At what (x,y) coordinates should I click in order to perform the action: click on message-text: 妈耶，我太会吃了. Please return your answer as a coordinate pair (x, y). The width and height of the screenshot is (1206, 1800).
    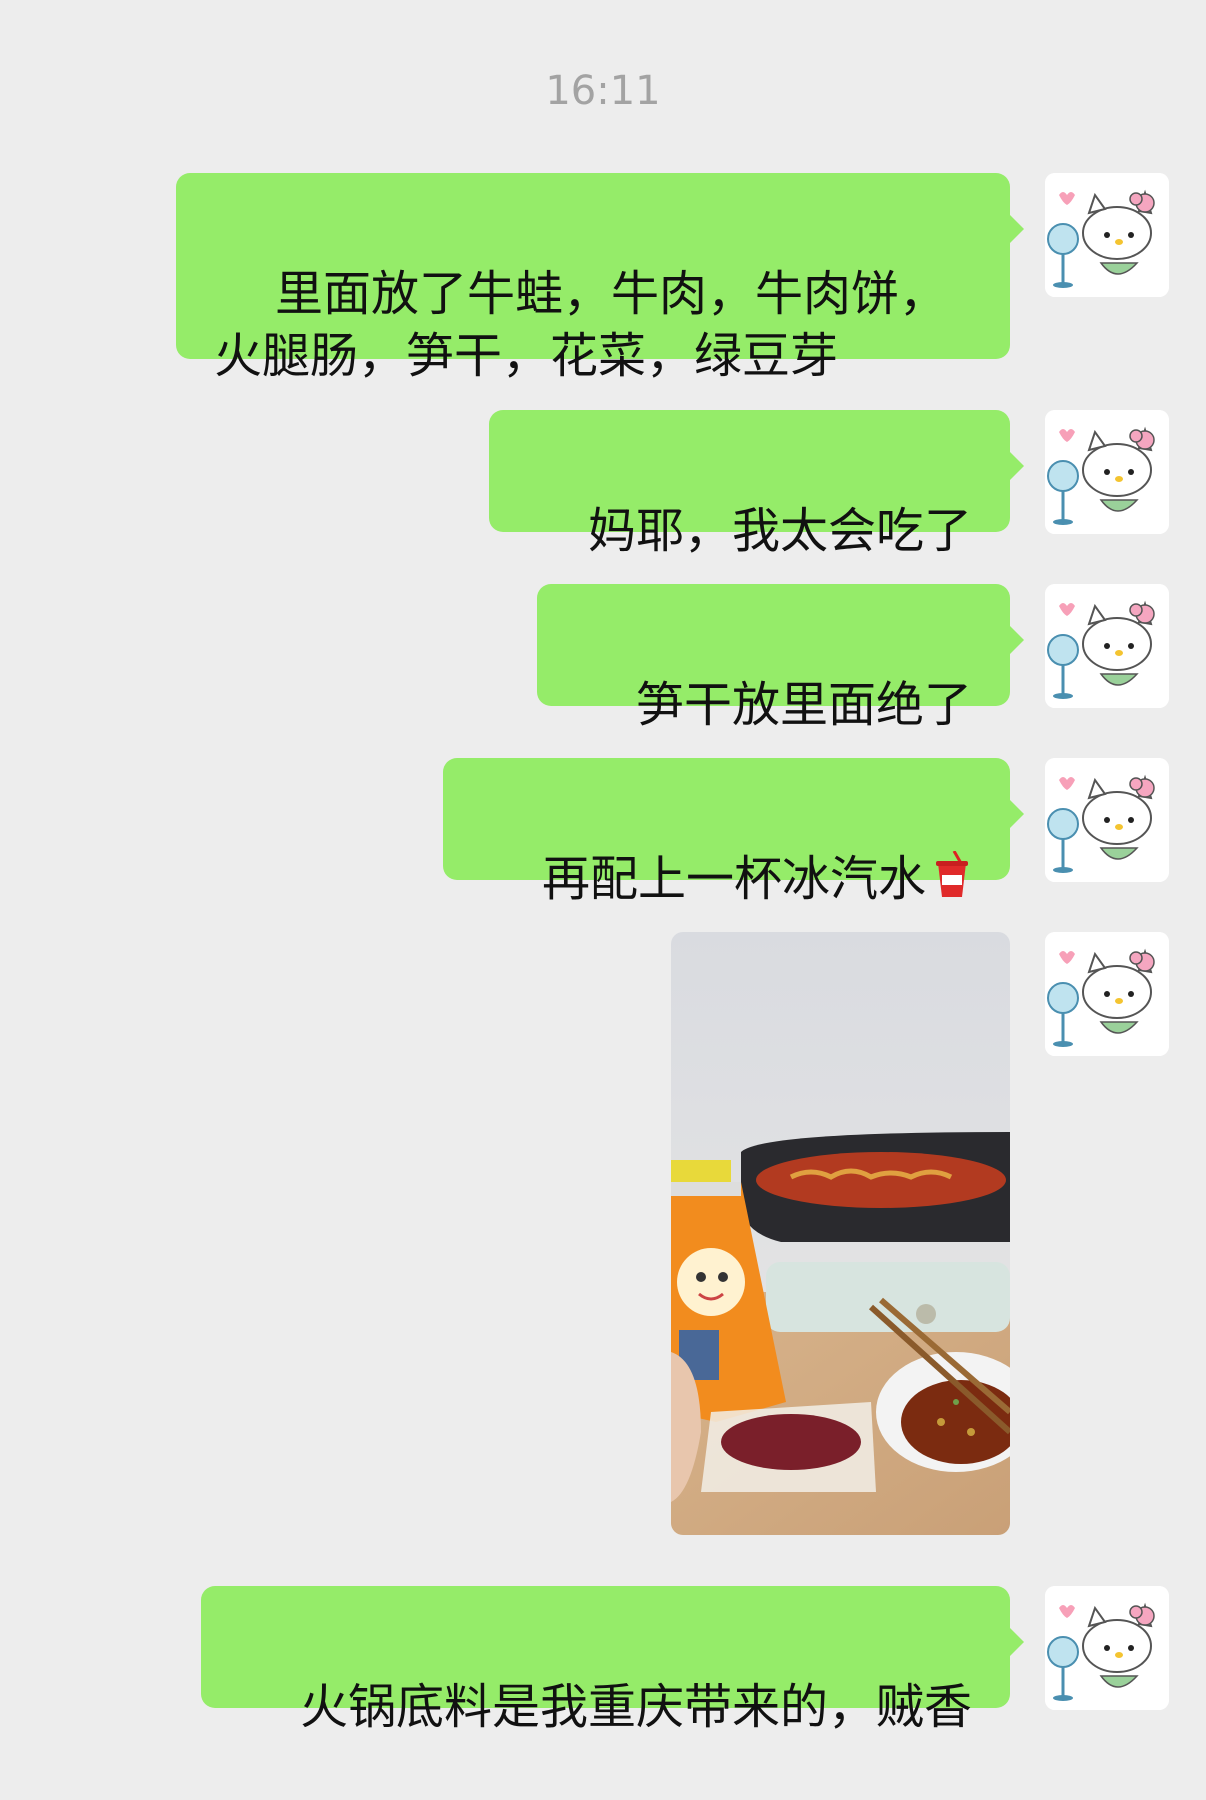
    Looking at the image, I should click on (779, 531).